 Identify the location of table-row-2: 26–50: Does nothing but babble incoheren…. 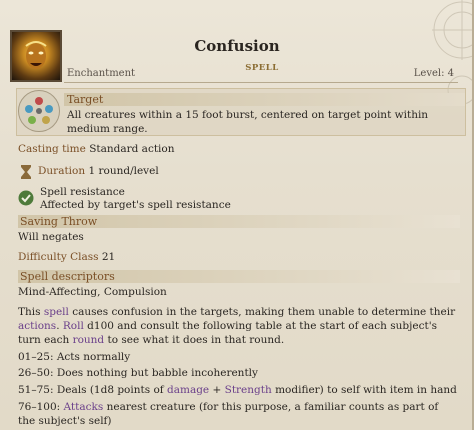
(138, 373).